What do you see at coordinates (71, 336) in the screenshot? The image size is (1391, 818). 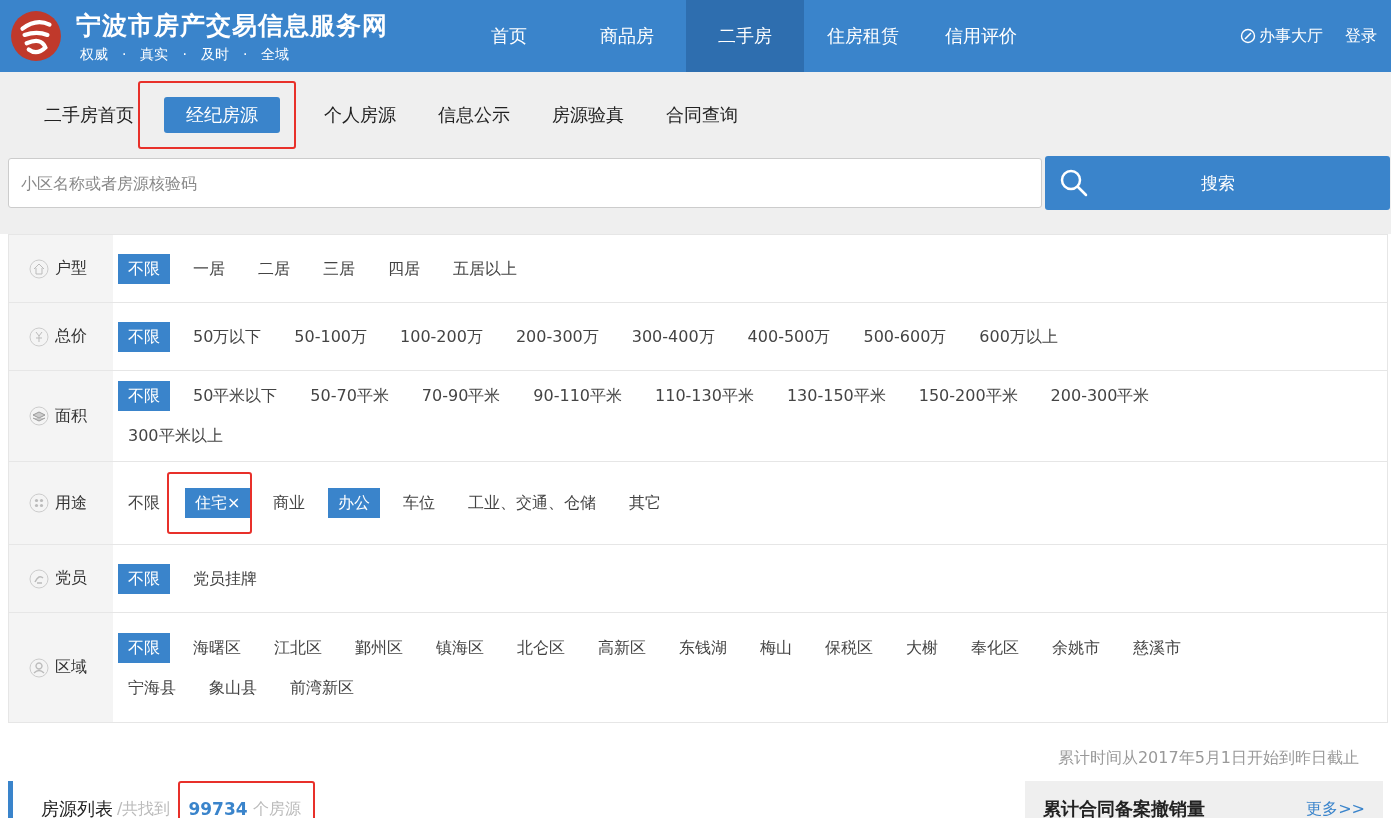 I see `filter-label: 总价` at bounding box center [71, 336].